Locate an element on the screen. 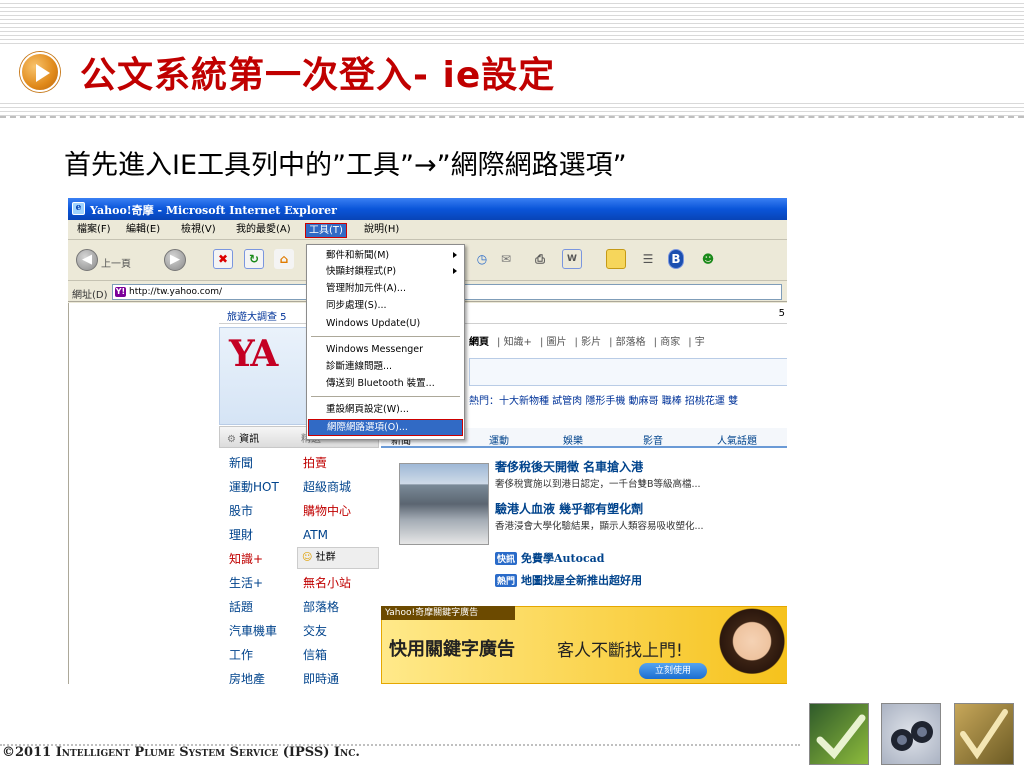  search-input is located at coordinates (628, 372).